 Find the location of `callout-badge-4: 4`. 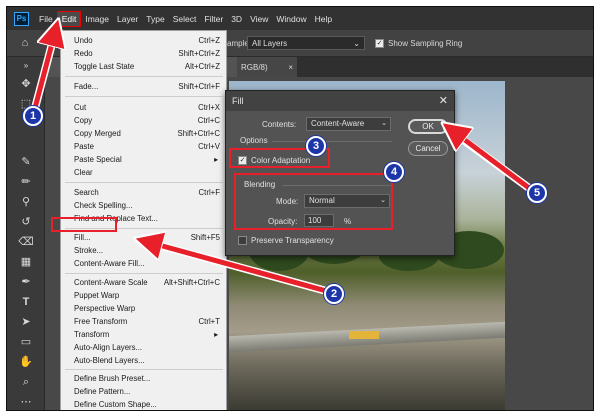

callout-badge-4: 4 is located at coordinates (394, 172).